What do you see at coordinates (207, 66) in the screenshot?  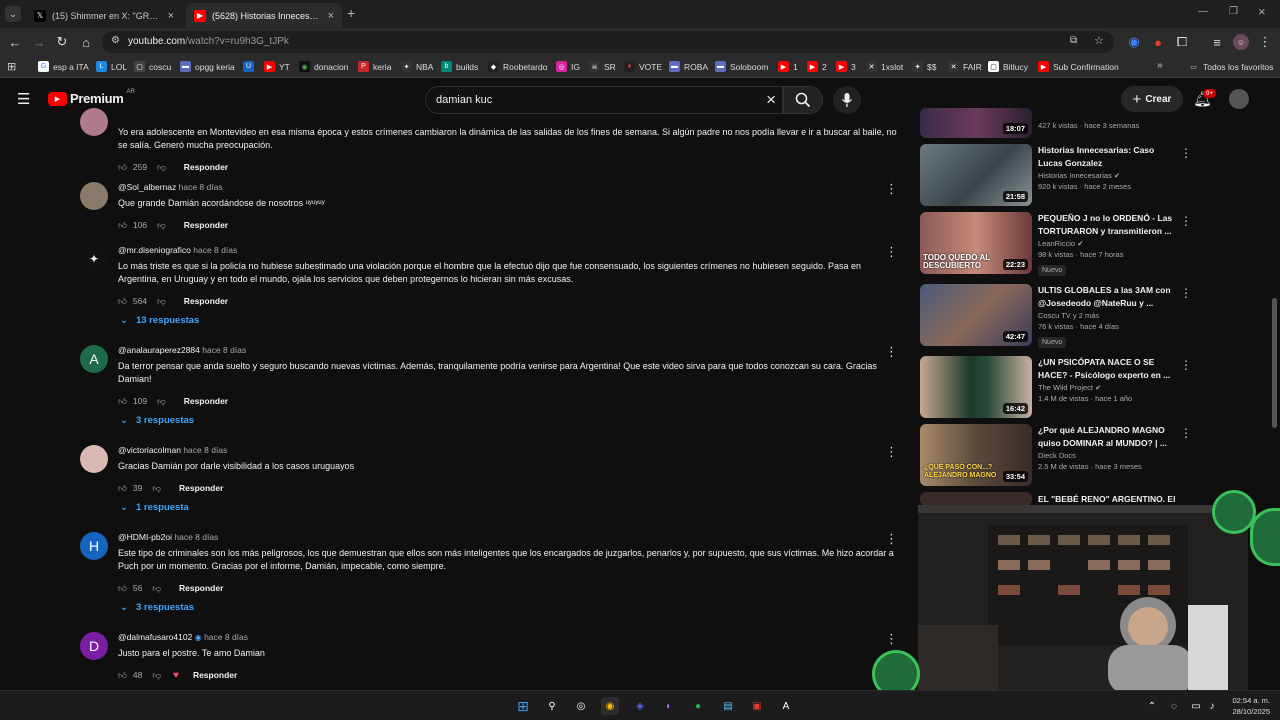 I see `bookmark-item: ▬ opgg keria` at bounding box center [207, 66].